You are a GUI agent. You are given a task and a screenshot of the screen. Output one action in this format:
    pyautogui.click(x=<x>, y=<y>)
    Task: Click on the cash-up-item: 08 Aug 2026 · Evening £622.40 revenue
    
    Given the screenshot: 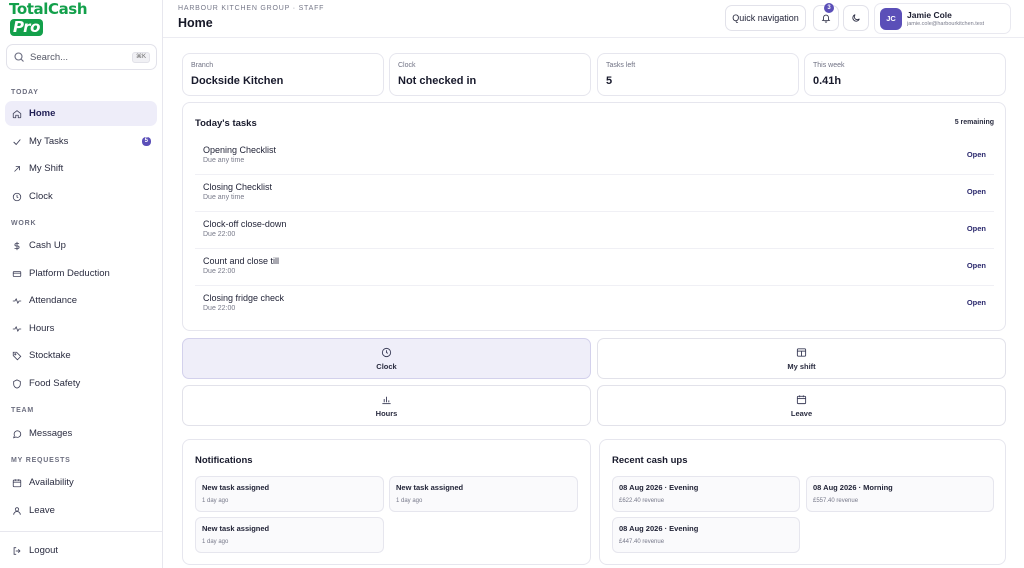 What is the action you would take?
    pyautogui.click(x=706, y=494)
    